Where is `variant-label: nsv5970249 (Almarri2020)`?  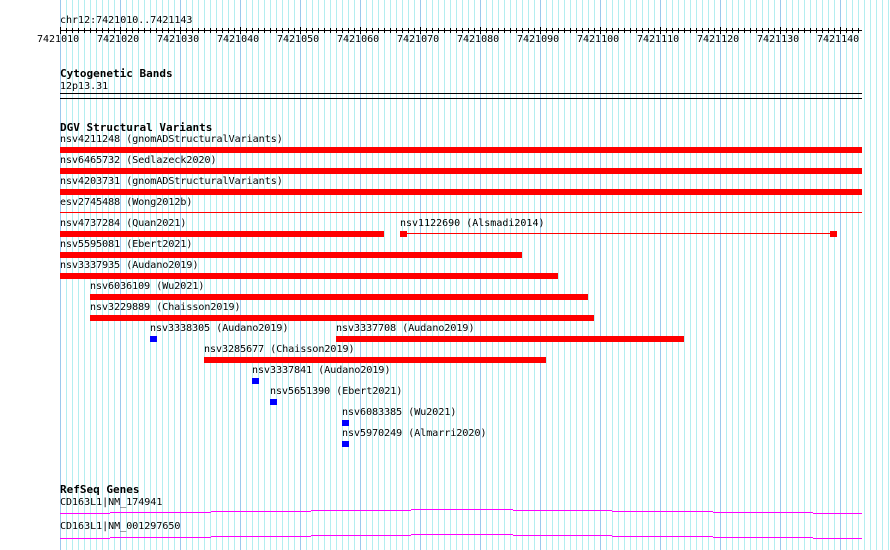
variant-label: nsv5970249 (Almarri2020) is located at coordinates (414, 433).